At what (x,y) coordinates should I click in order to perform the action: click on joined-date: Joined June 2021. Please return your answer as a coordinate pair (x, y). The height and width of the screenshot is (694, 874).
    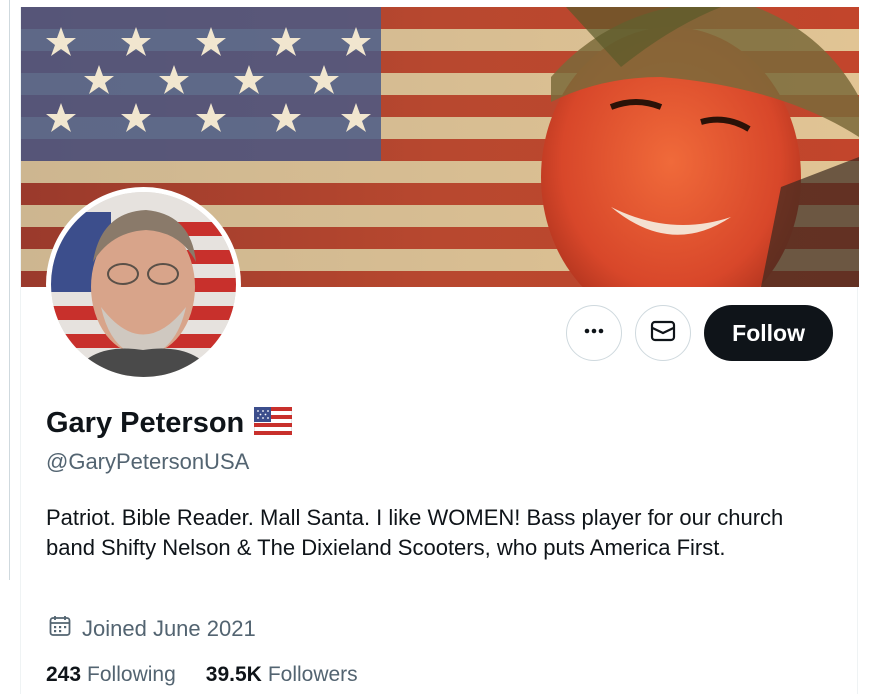
    Looking at the image, I should click on (152, 629).